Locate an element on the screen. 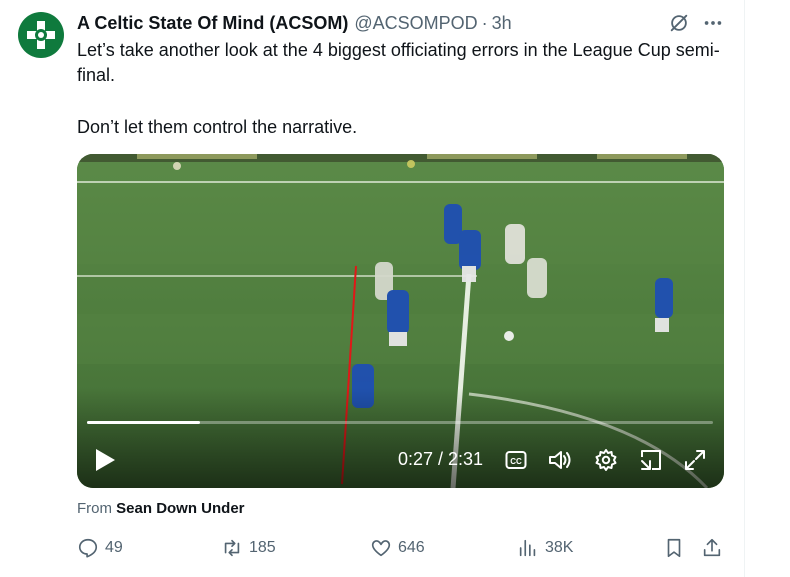 Image resolution: width=790 pixels, height=577 pixels. more-icon is located at coordinates (713, 23).